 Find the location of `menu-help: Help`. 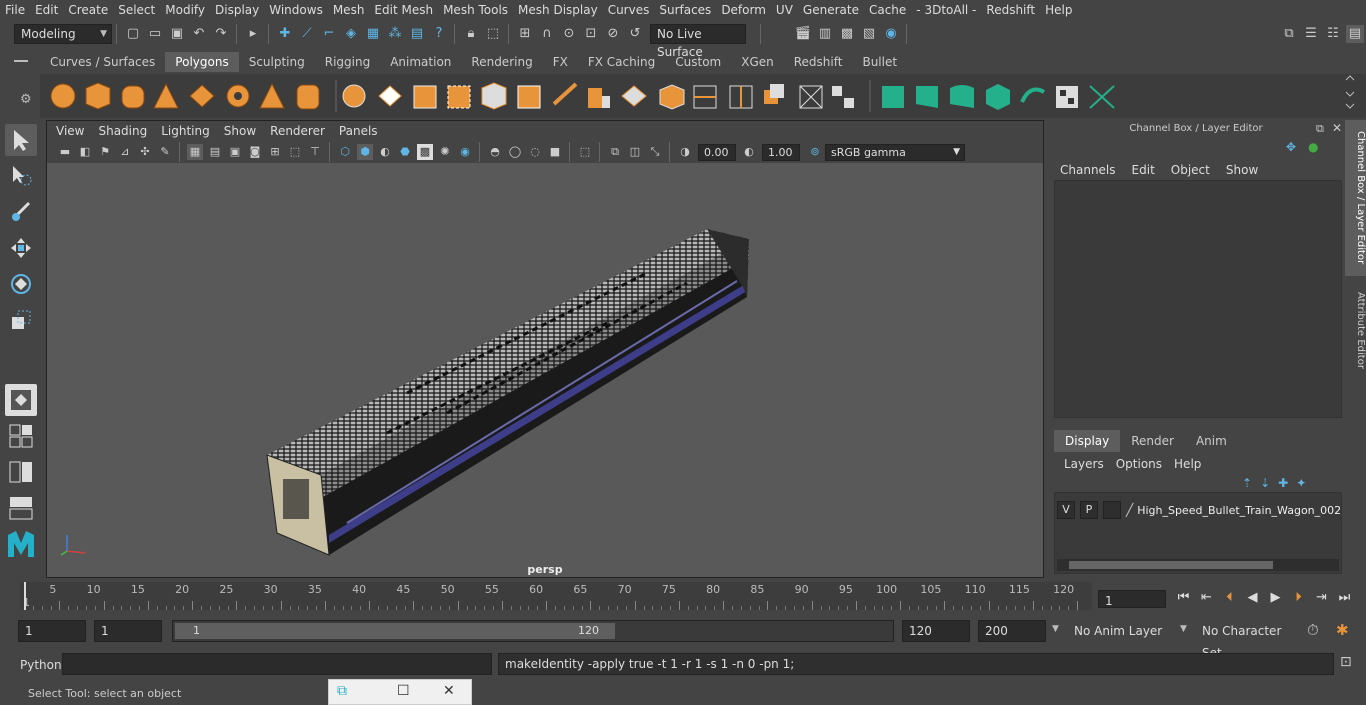

menu-help: Help is located at coordinates (1058, 10).